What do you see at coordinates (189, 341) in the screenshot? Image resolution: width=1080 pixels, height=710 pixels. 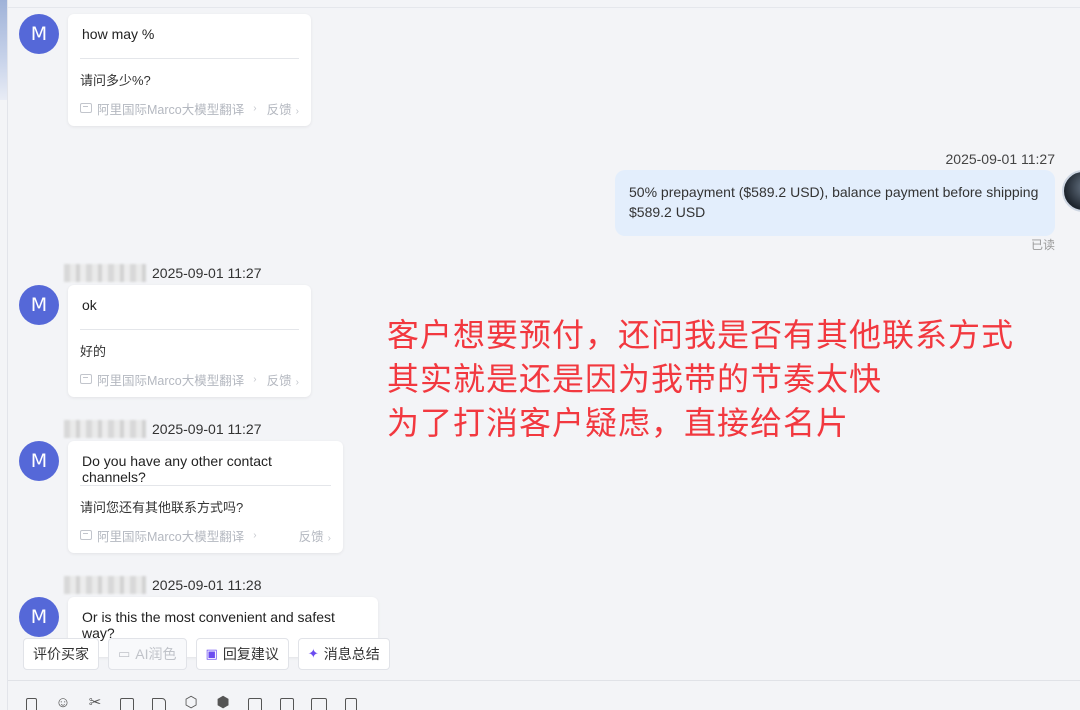 I see `message-bubble: ok 好的 阿里国际Marco大模型翻译 › 反馈 ›` at bounding box center [189, 341].